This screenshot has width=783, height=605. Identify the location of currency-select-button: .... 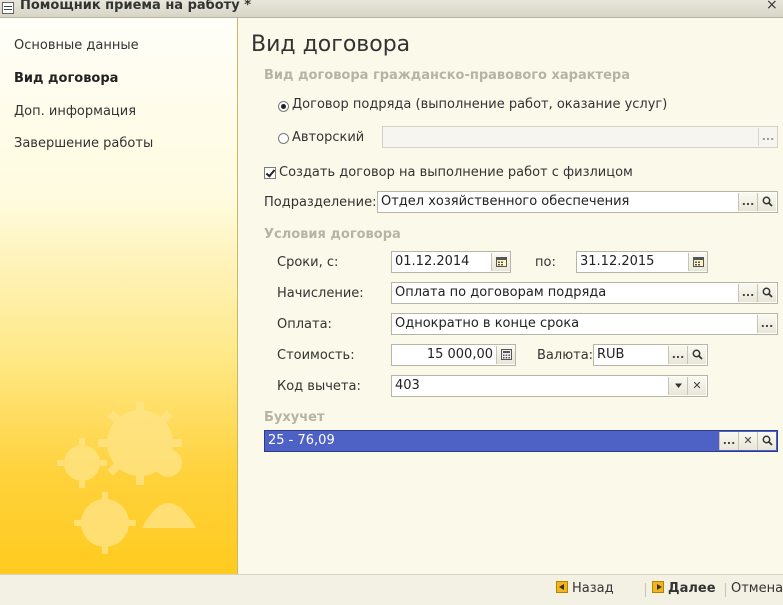
(677, 355).